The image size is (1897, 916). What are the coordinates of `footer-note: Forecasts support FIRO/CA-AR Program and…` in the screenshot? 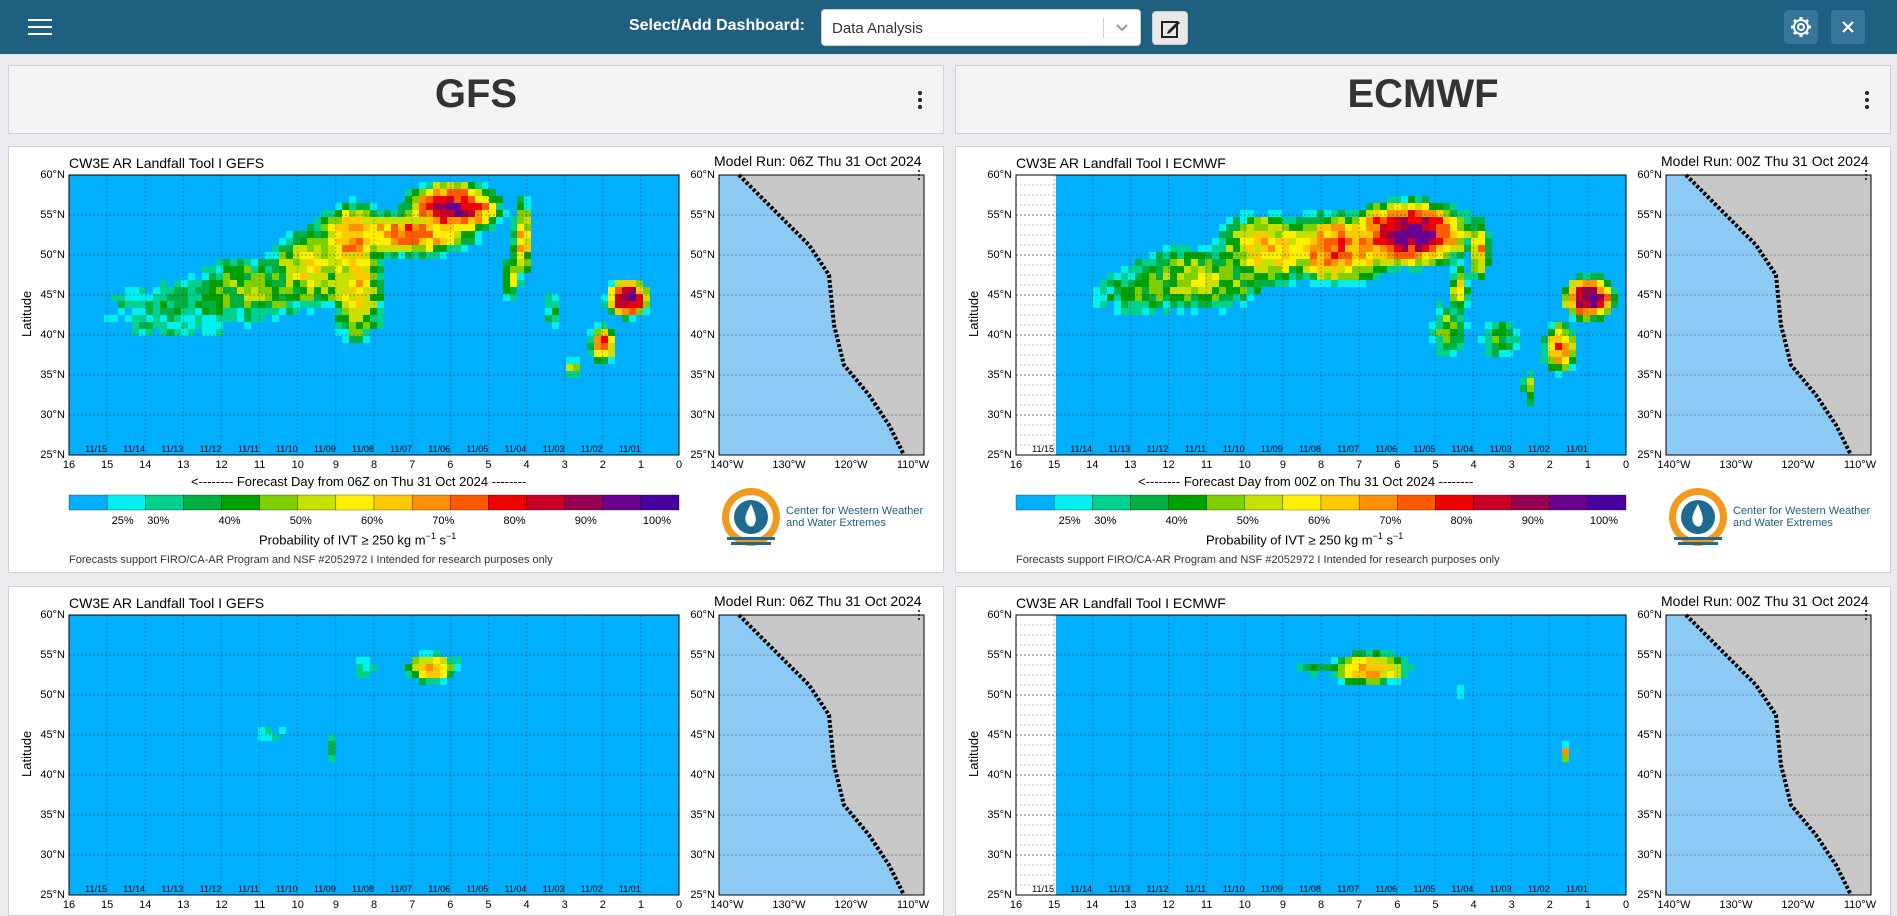 It's located at (311, 560).